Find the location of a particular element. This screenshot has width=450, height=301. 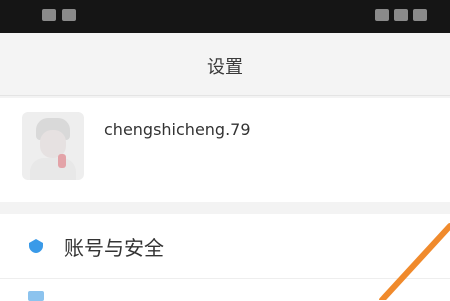

notification-icon is located at coordinates (49, 15).